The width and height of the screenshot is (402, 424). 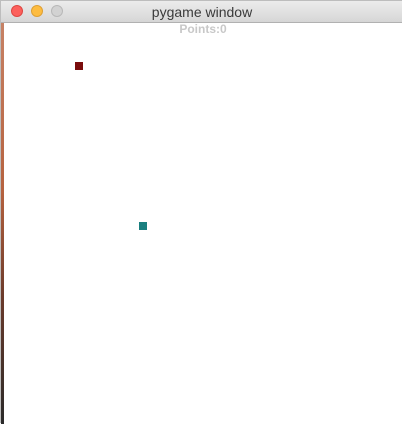 I want to click on window-title: pygame window, so click(x=202, y=12).